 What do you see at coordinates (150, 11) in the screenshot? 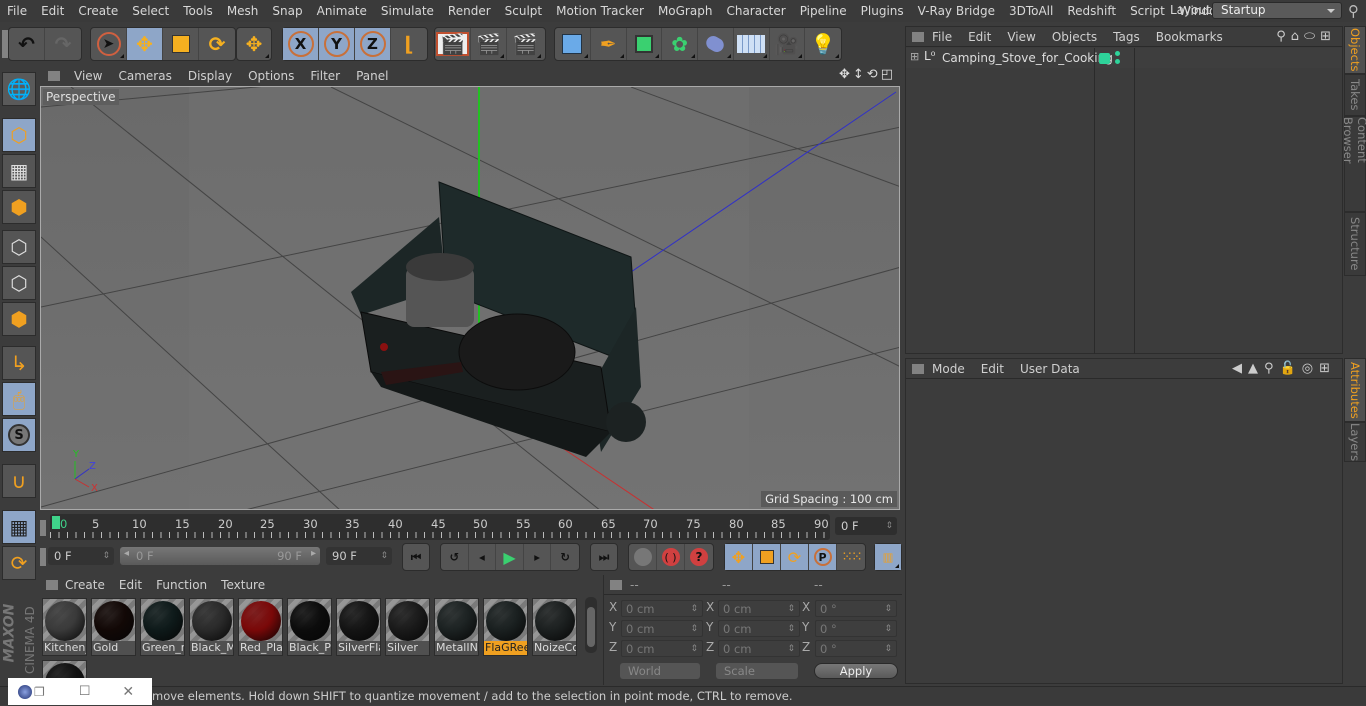
I see `menu-select: Select` at bounding box center [150, 11].